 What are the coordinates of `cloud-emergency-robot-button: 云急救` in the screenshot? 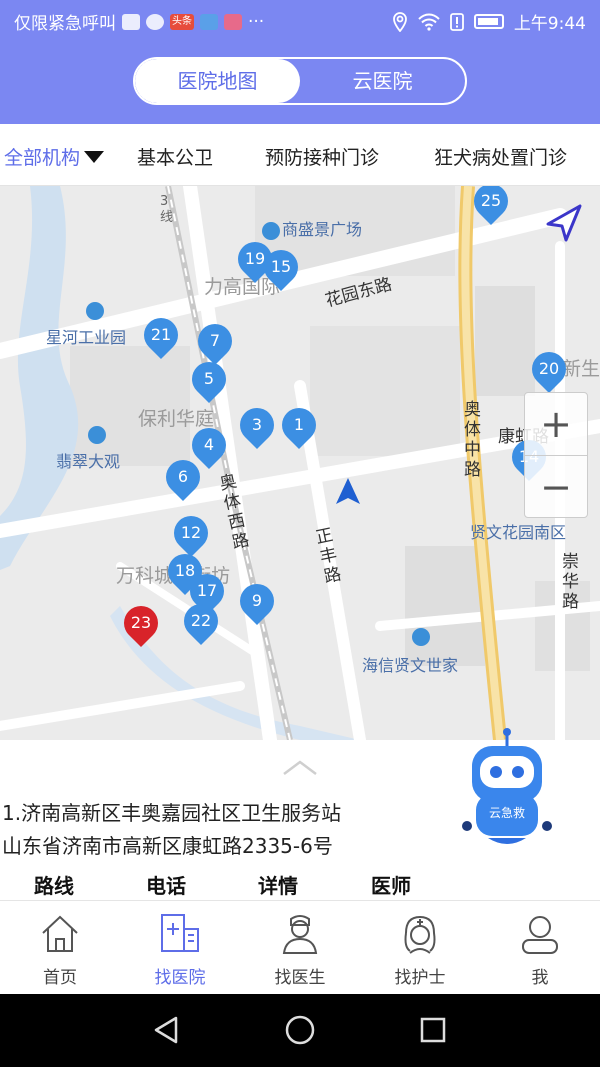 It's located at (507, 788).